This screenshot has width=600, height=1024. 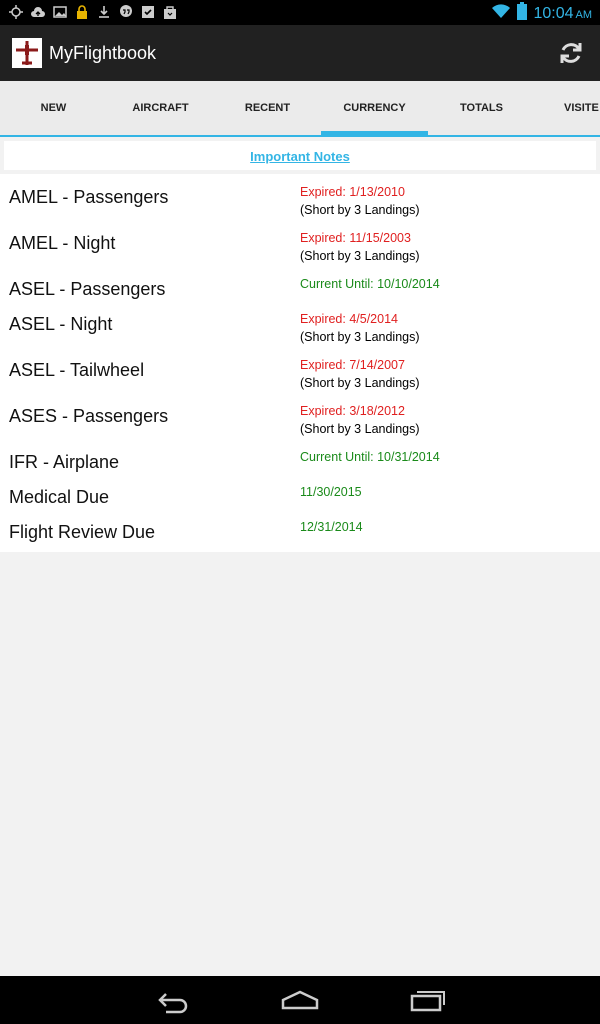 What do you see at coordinates (300, 53) in the screenshot?
I see `action-bar: MyFlightbook` at bounding box center [300, 53].